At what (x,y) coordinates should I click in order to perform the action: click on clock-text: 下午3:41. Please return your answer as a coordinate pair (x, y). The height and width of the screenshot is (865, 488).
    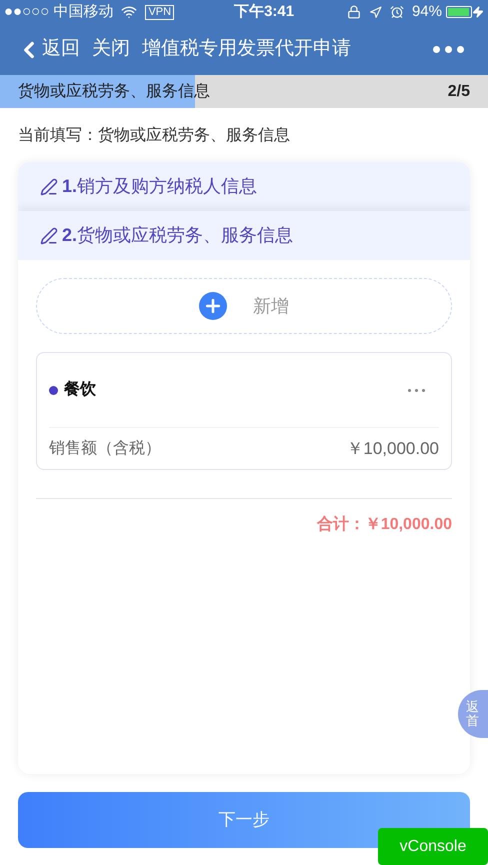
    Looking at the image, I should click on (264, 12).